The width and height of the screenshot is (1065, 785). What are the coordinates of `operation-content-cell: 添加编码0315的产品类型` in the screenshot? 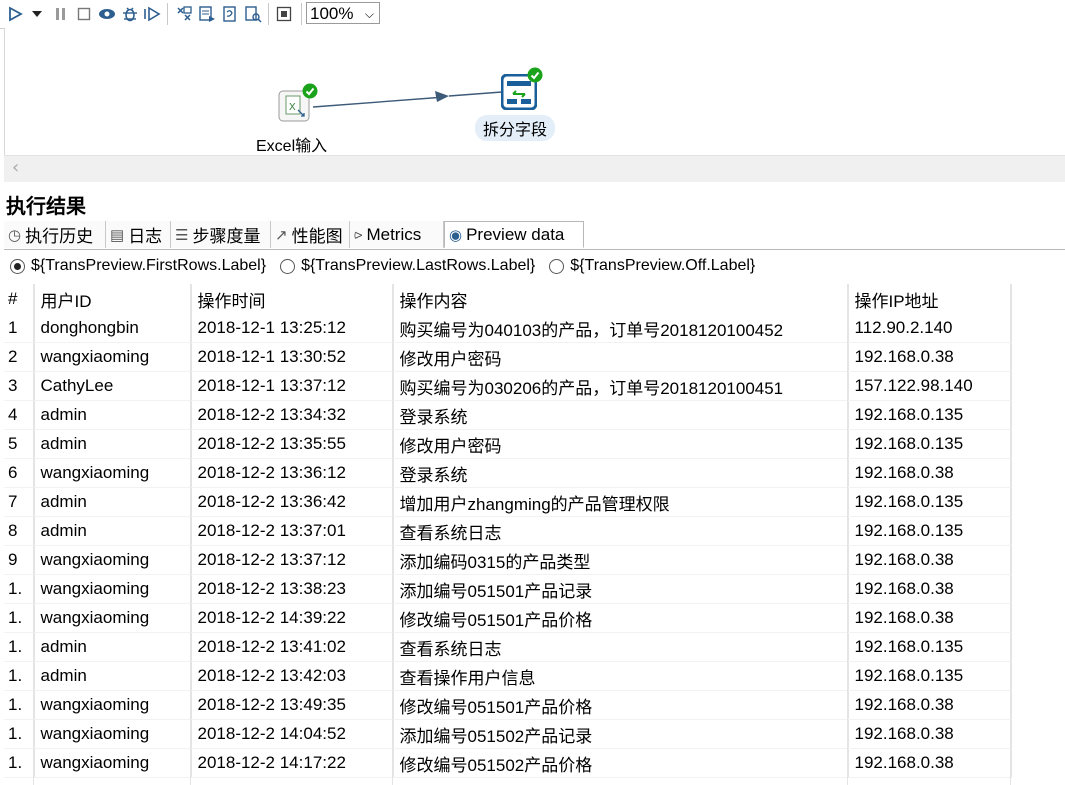 It's located at (621, 560).